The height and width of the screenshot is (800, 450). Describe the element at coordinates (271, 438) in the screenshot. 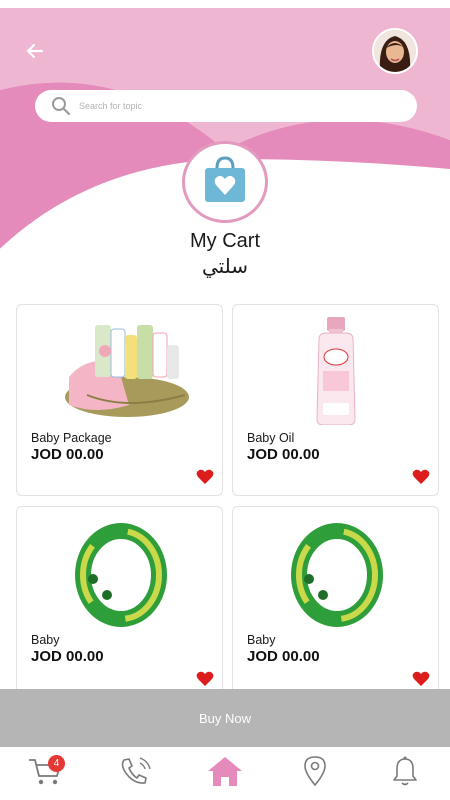

I see `product-name: Baby Oil` at that location.